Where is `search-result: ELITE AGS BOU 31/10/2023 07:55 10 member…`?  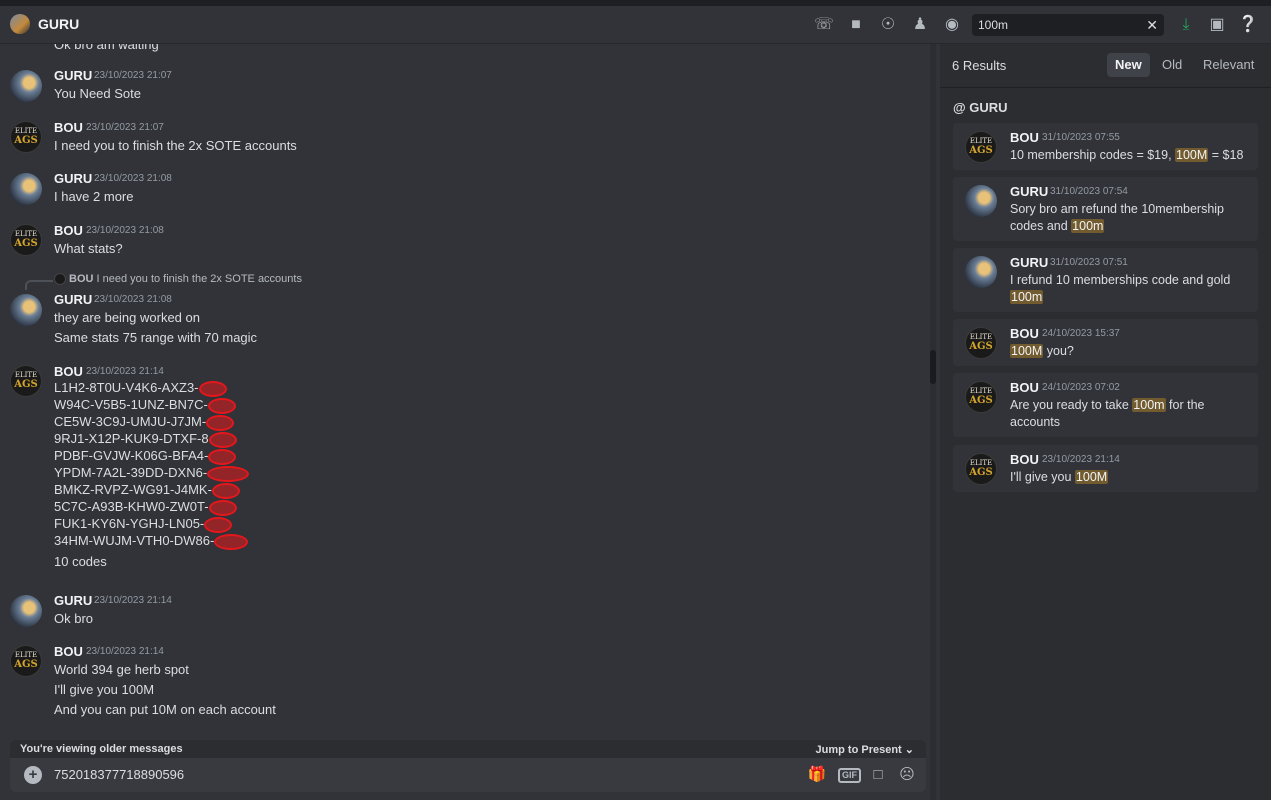 search-result: ELITE AGS BOU 31/10/2023 07:55 10 member… is located at coordinates (1105, 146).